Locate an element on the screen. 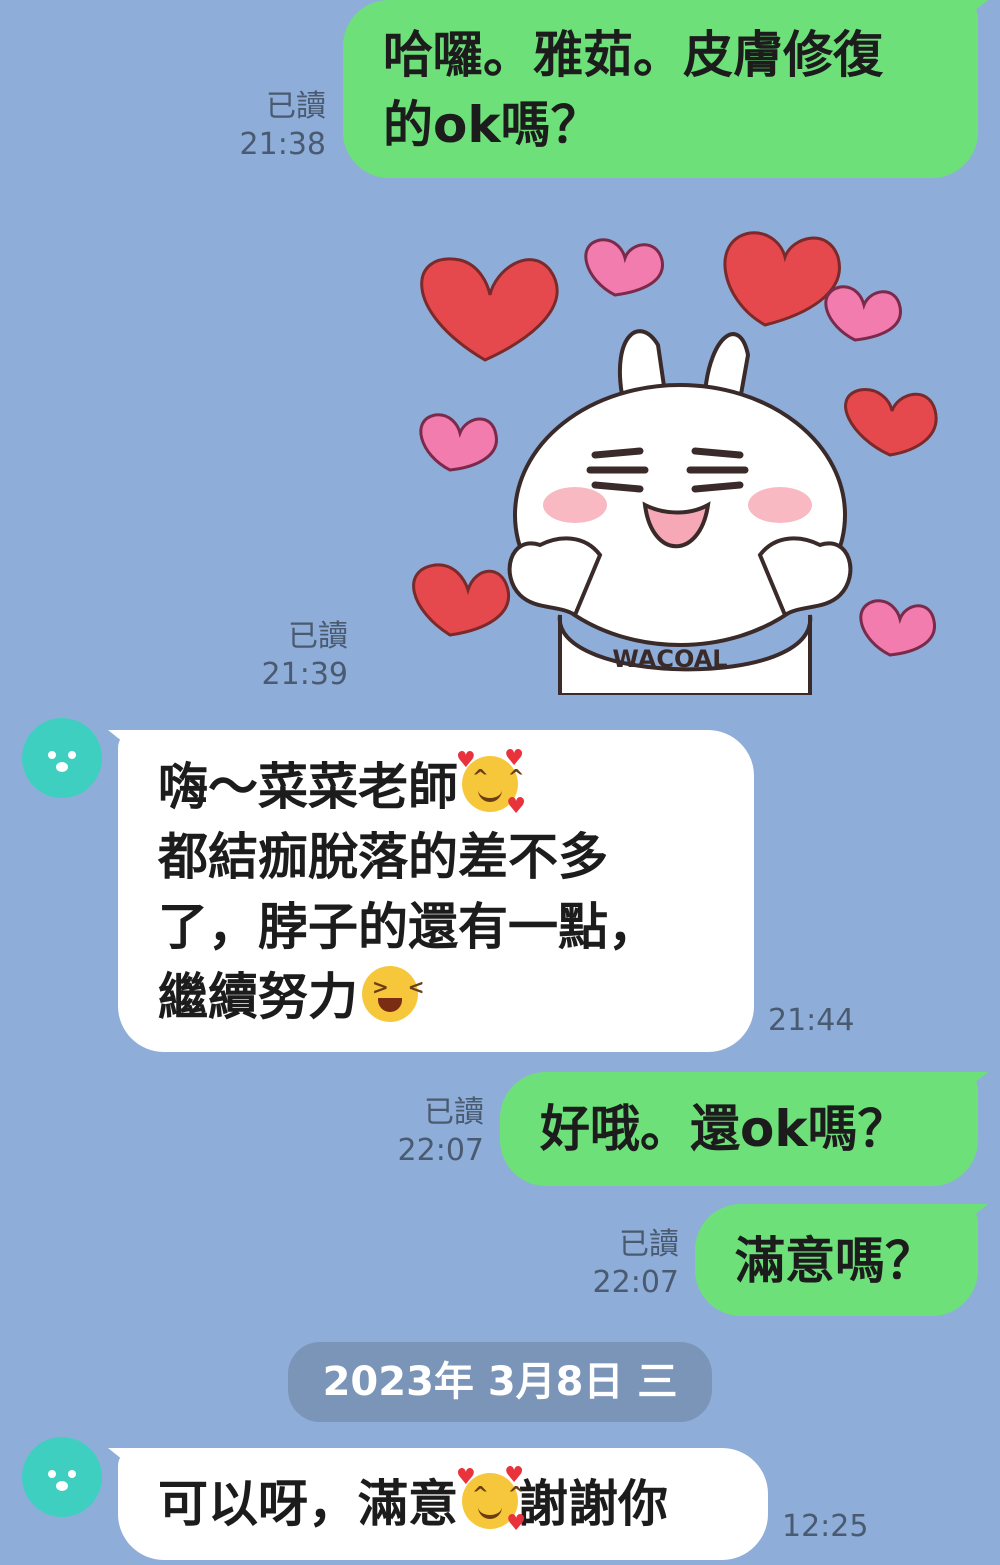 Image resolution: width=1000 pixels, height=1565 pixels. message-text-line: 都結痂脫落的差不多 is located at coordinates (383, 857).